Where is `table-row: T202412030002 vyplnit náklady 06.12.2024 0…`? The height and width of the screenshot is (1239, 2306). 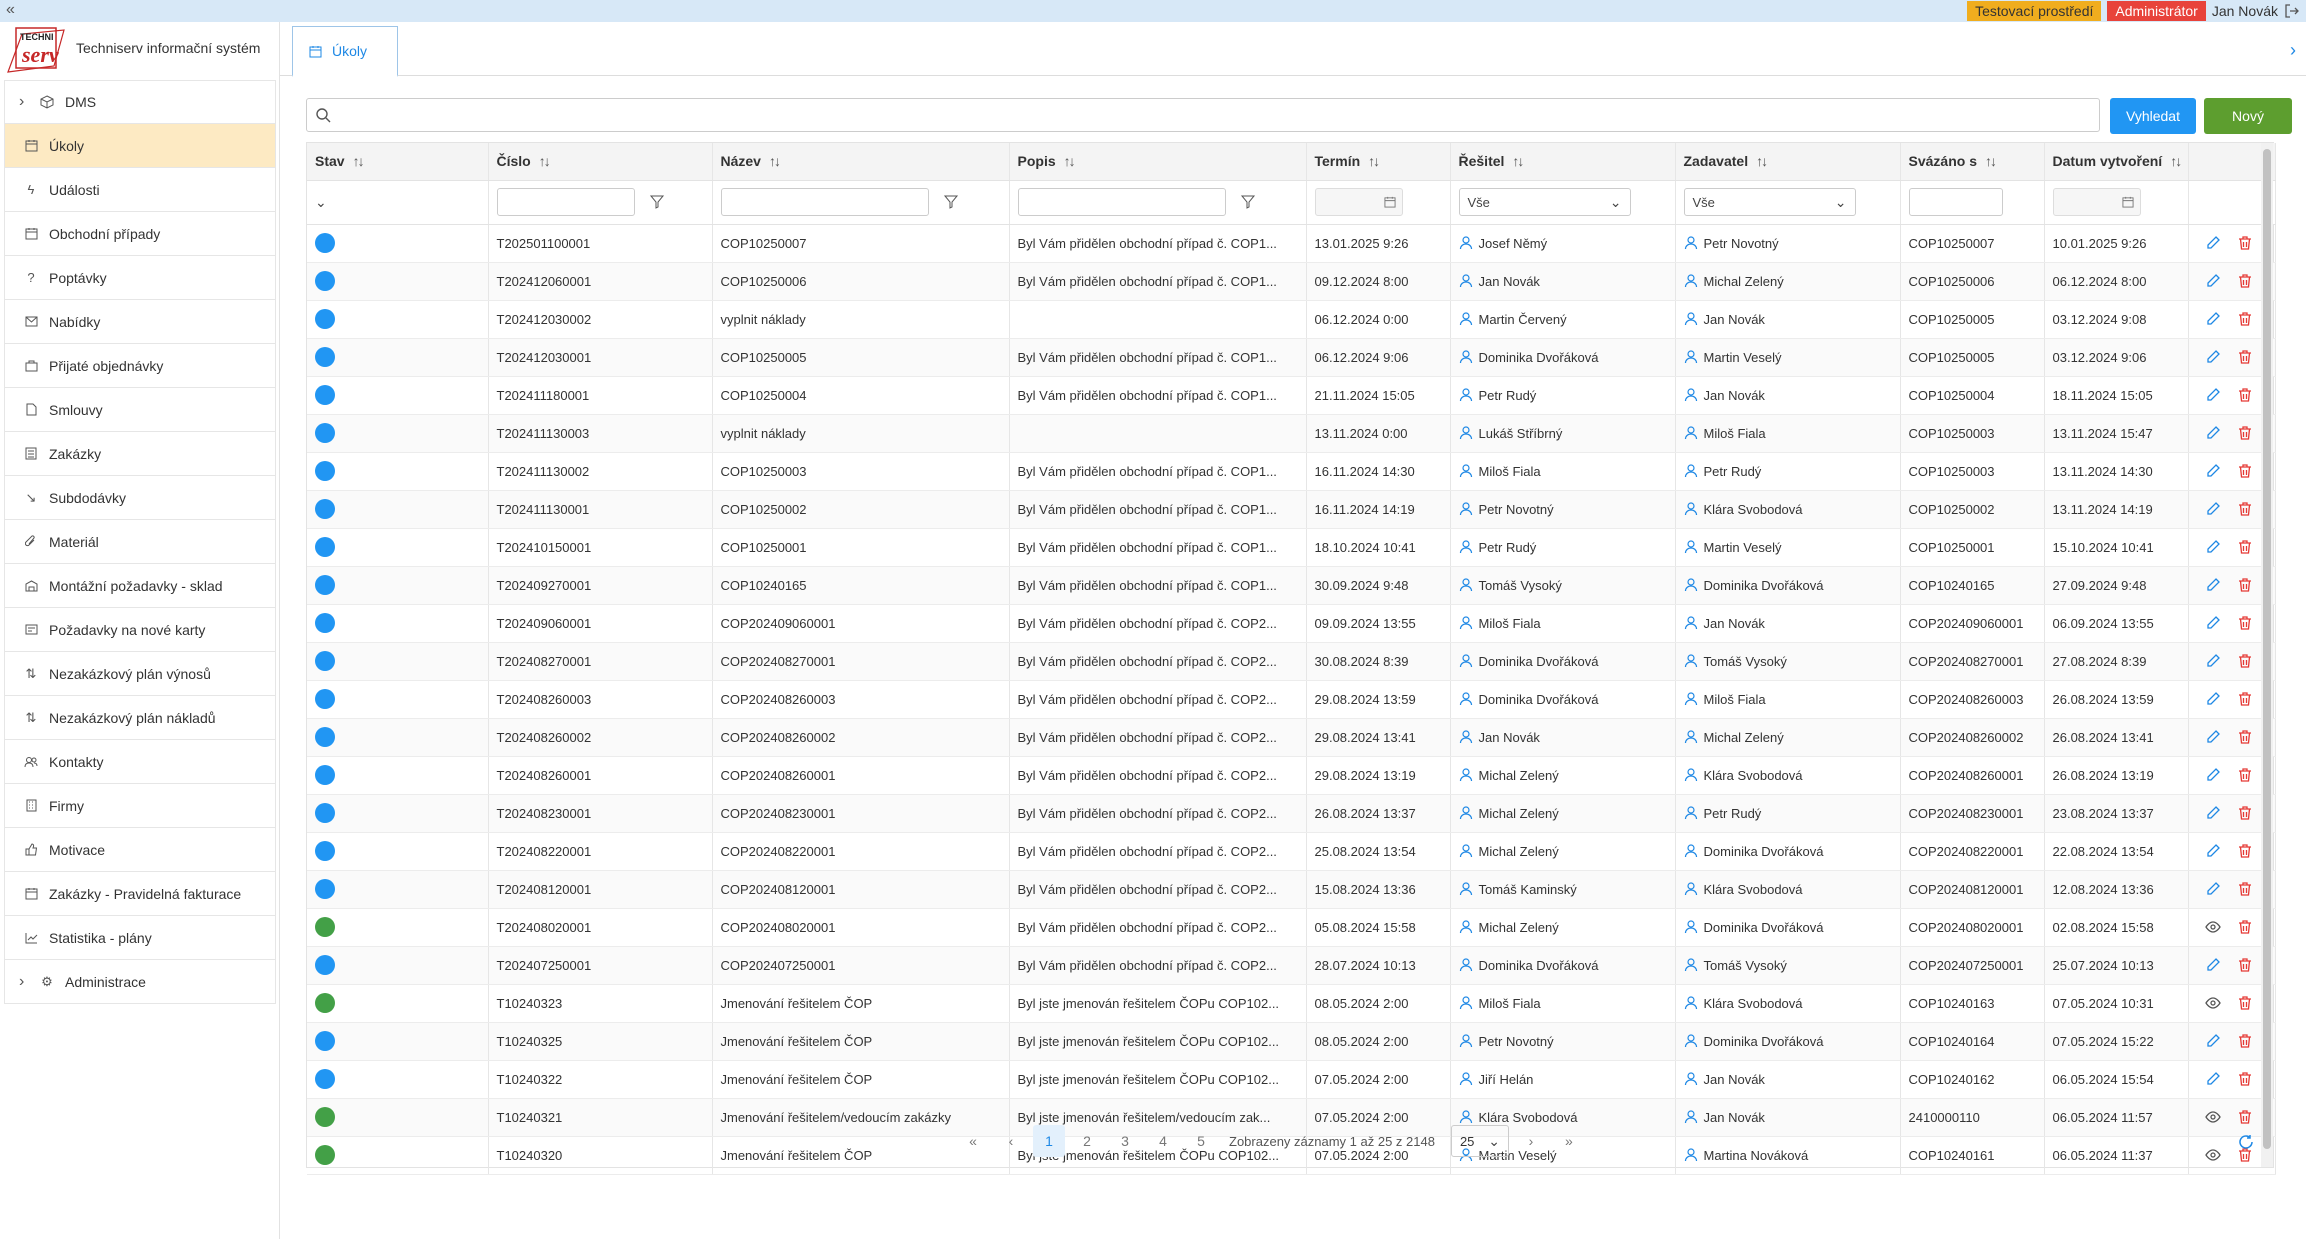 table-row: T202412030002 vyplnit náklady 06.12.2024 0… is located at coordinates (1291, 319).